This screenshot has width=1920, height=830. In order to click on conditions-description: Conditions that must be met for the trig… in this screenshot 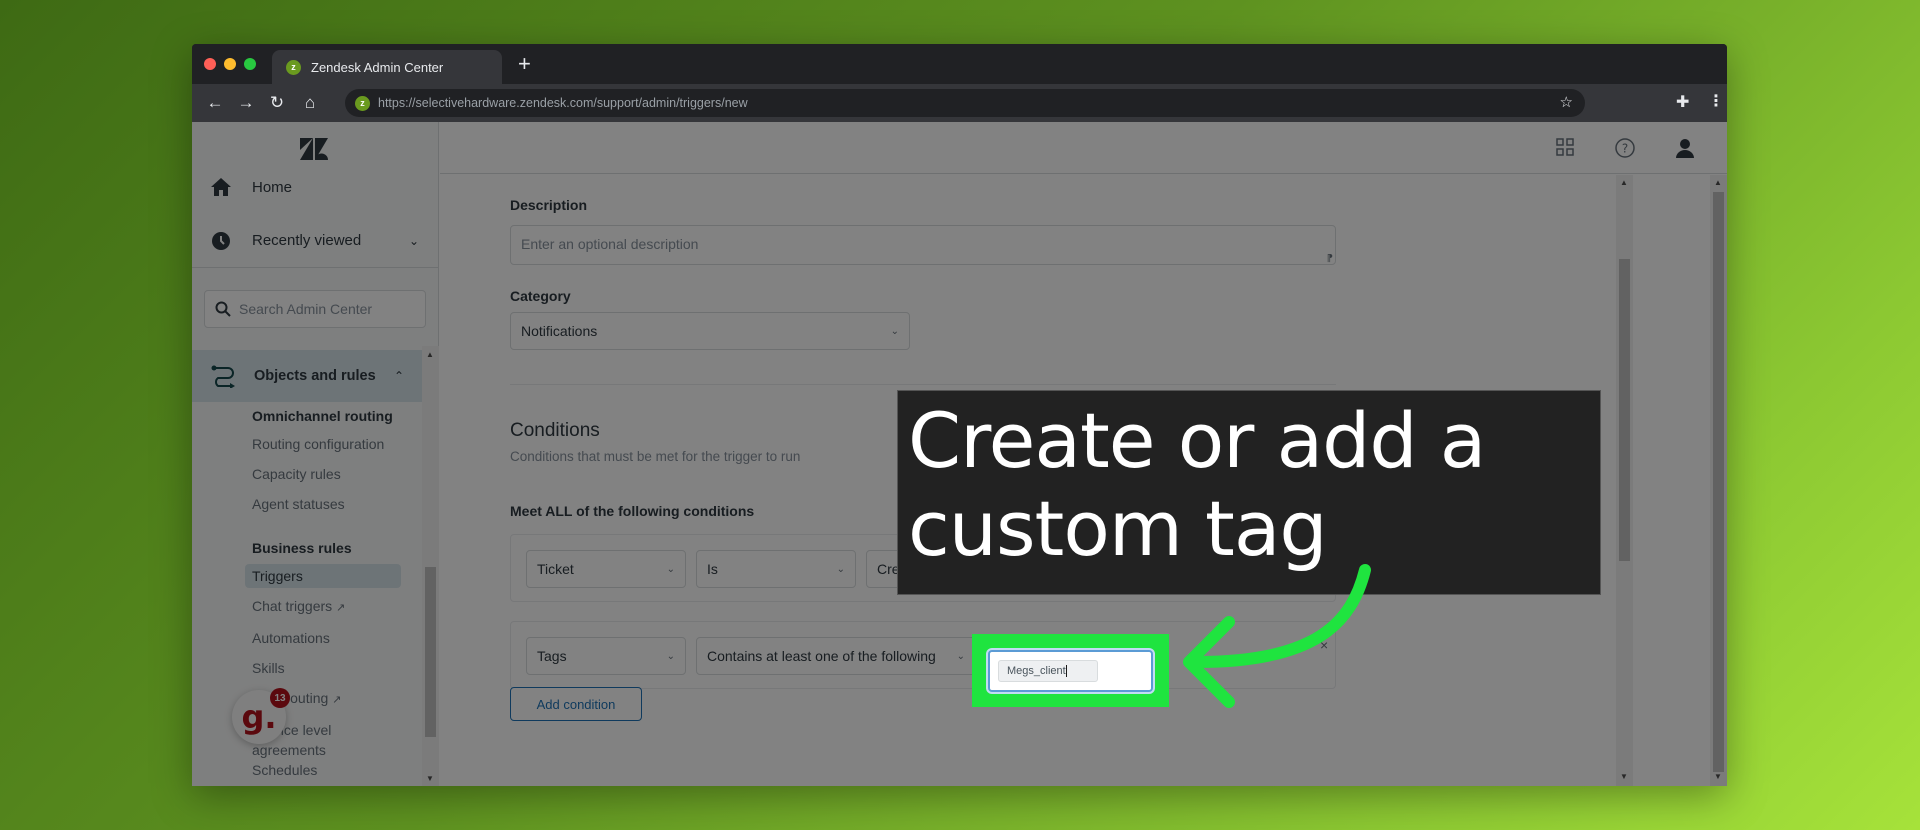, I will do `click(655, 456)`.